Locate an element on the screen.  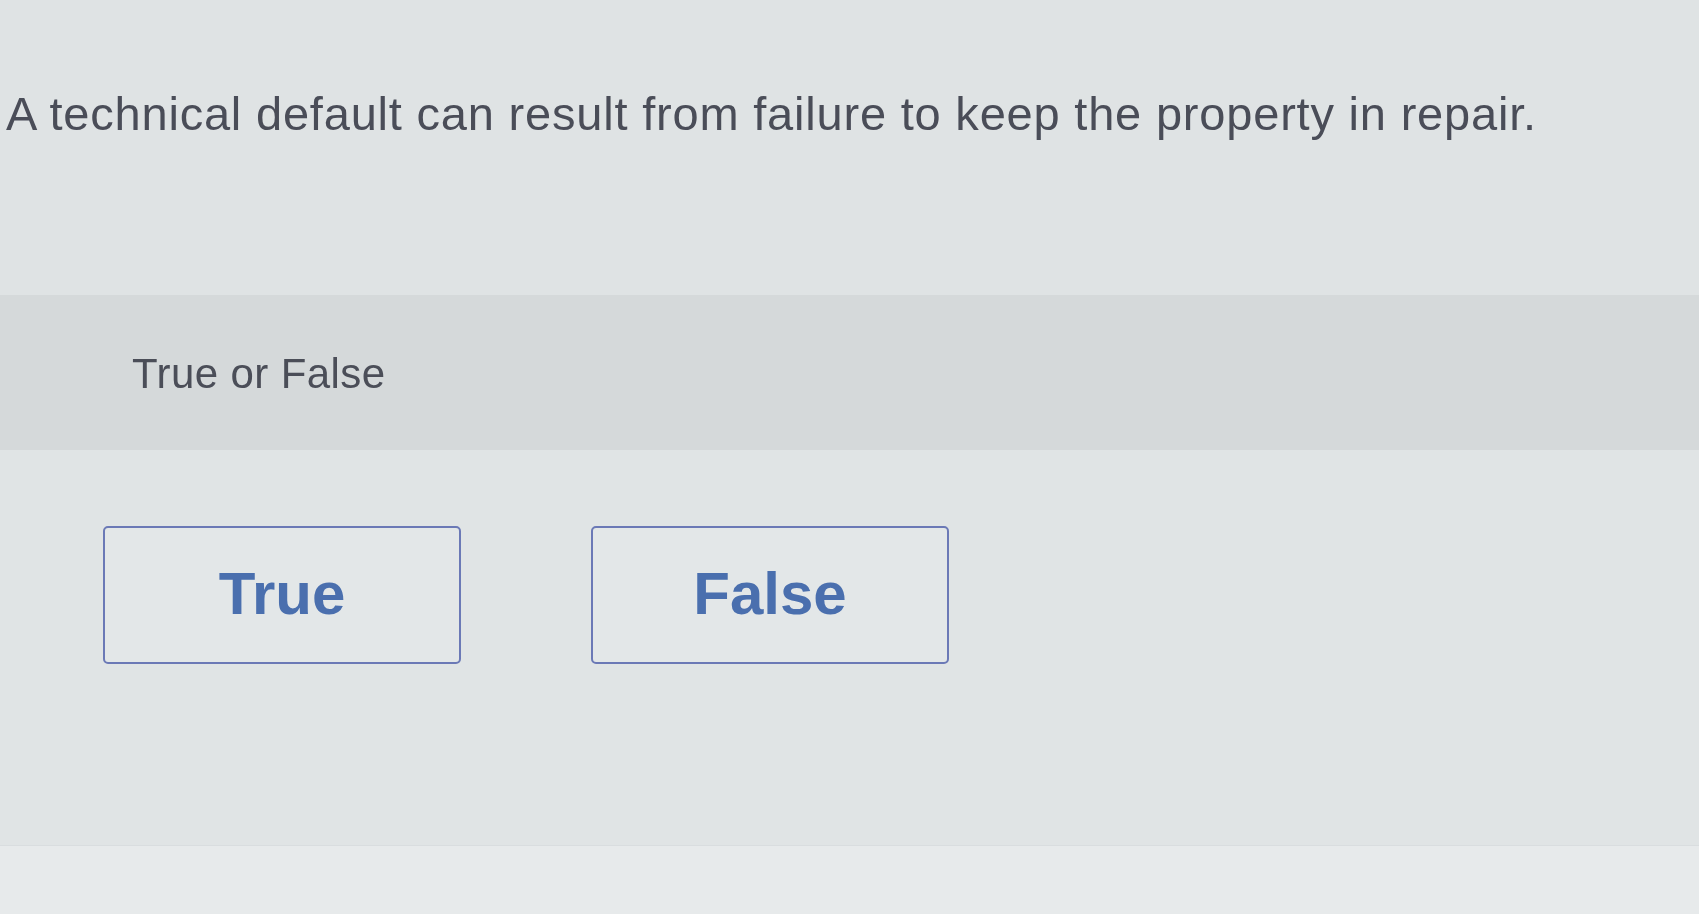
question-text: A technical default can result from failure to keep the property in repair. is located at coordinates (771, 114).